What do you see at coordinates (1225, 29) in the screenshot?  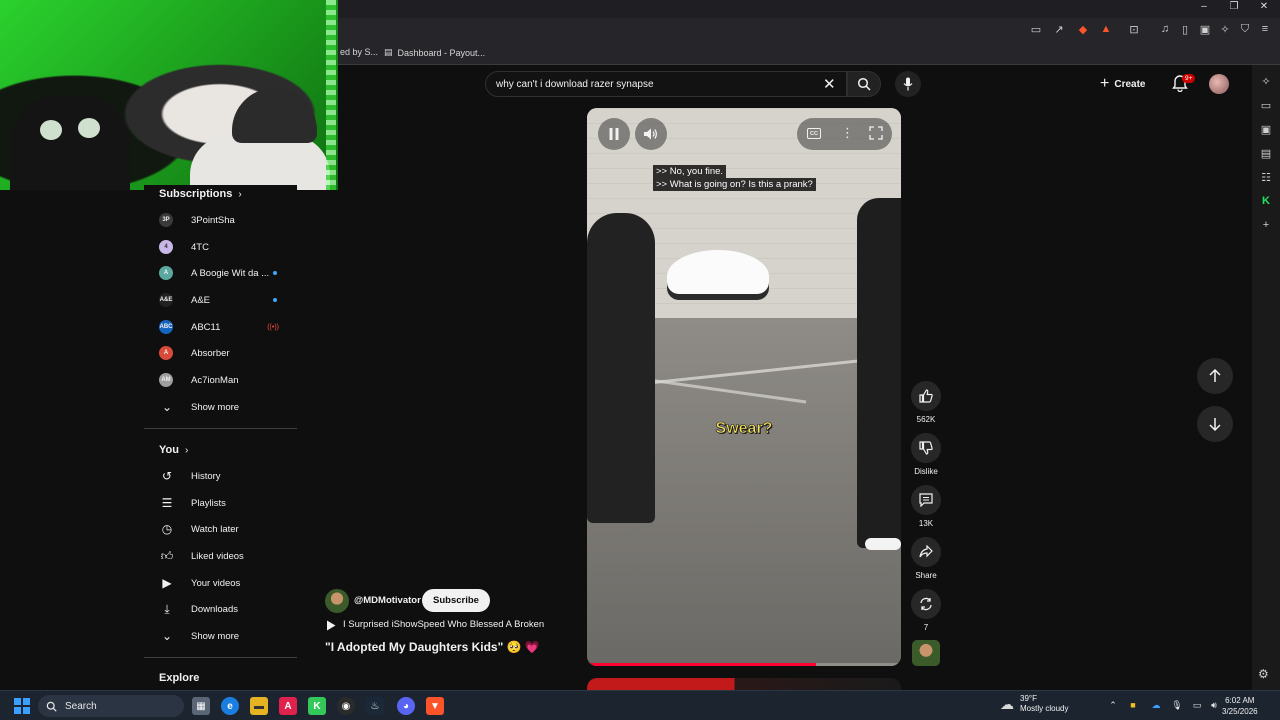 I see `leo-ai-icon: ✧` at bounding box center [1225, 29].